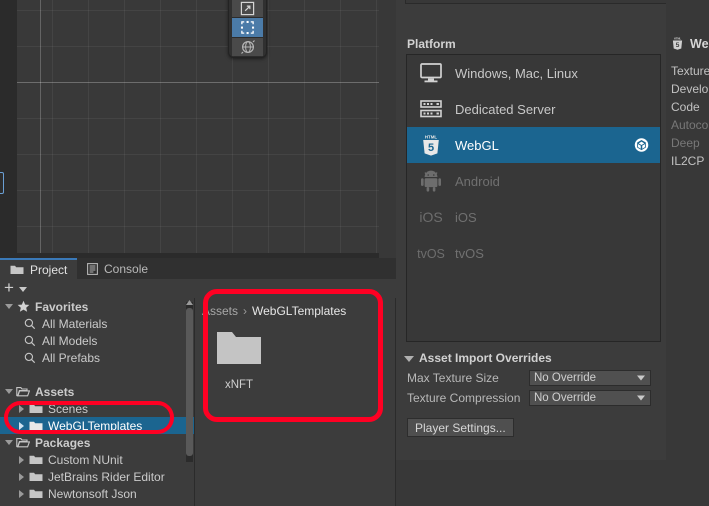 The image size is (709, 506). Describe the element at coordinates (97, 357) in the screenshot. I see `tree-row-all-prefabs: All Prefabs` at that location.